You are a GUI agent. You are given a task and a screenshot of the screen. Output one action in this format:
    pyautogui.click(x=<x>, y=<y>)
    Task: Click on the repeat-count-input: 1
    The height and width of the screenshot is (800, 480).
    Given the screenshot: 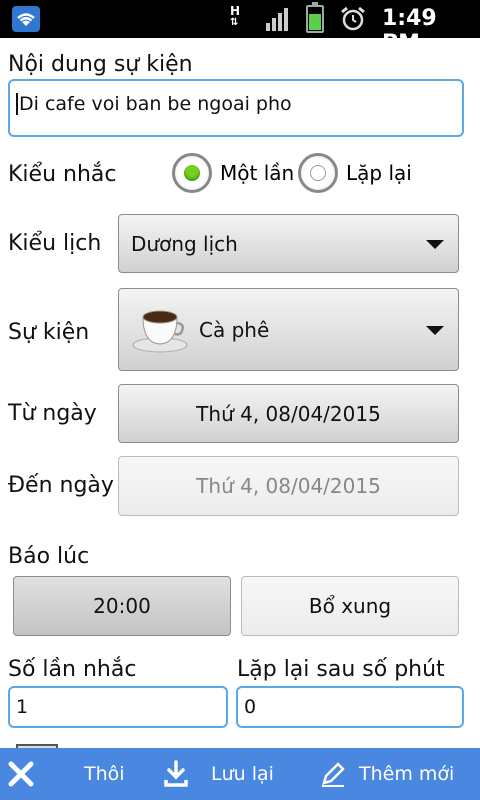 What is the action you would take?
    pyautogui.click(x=118, y=707)
    